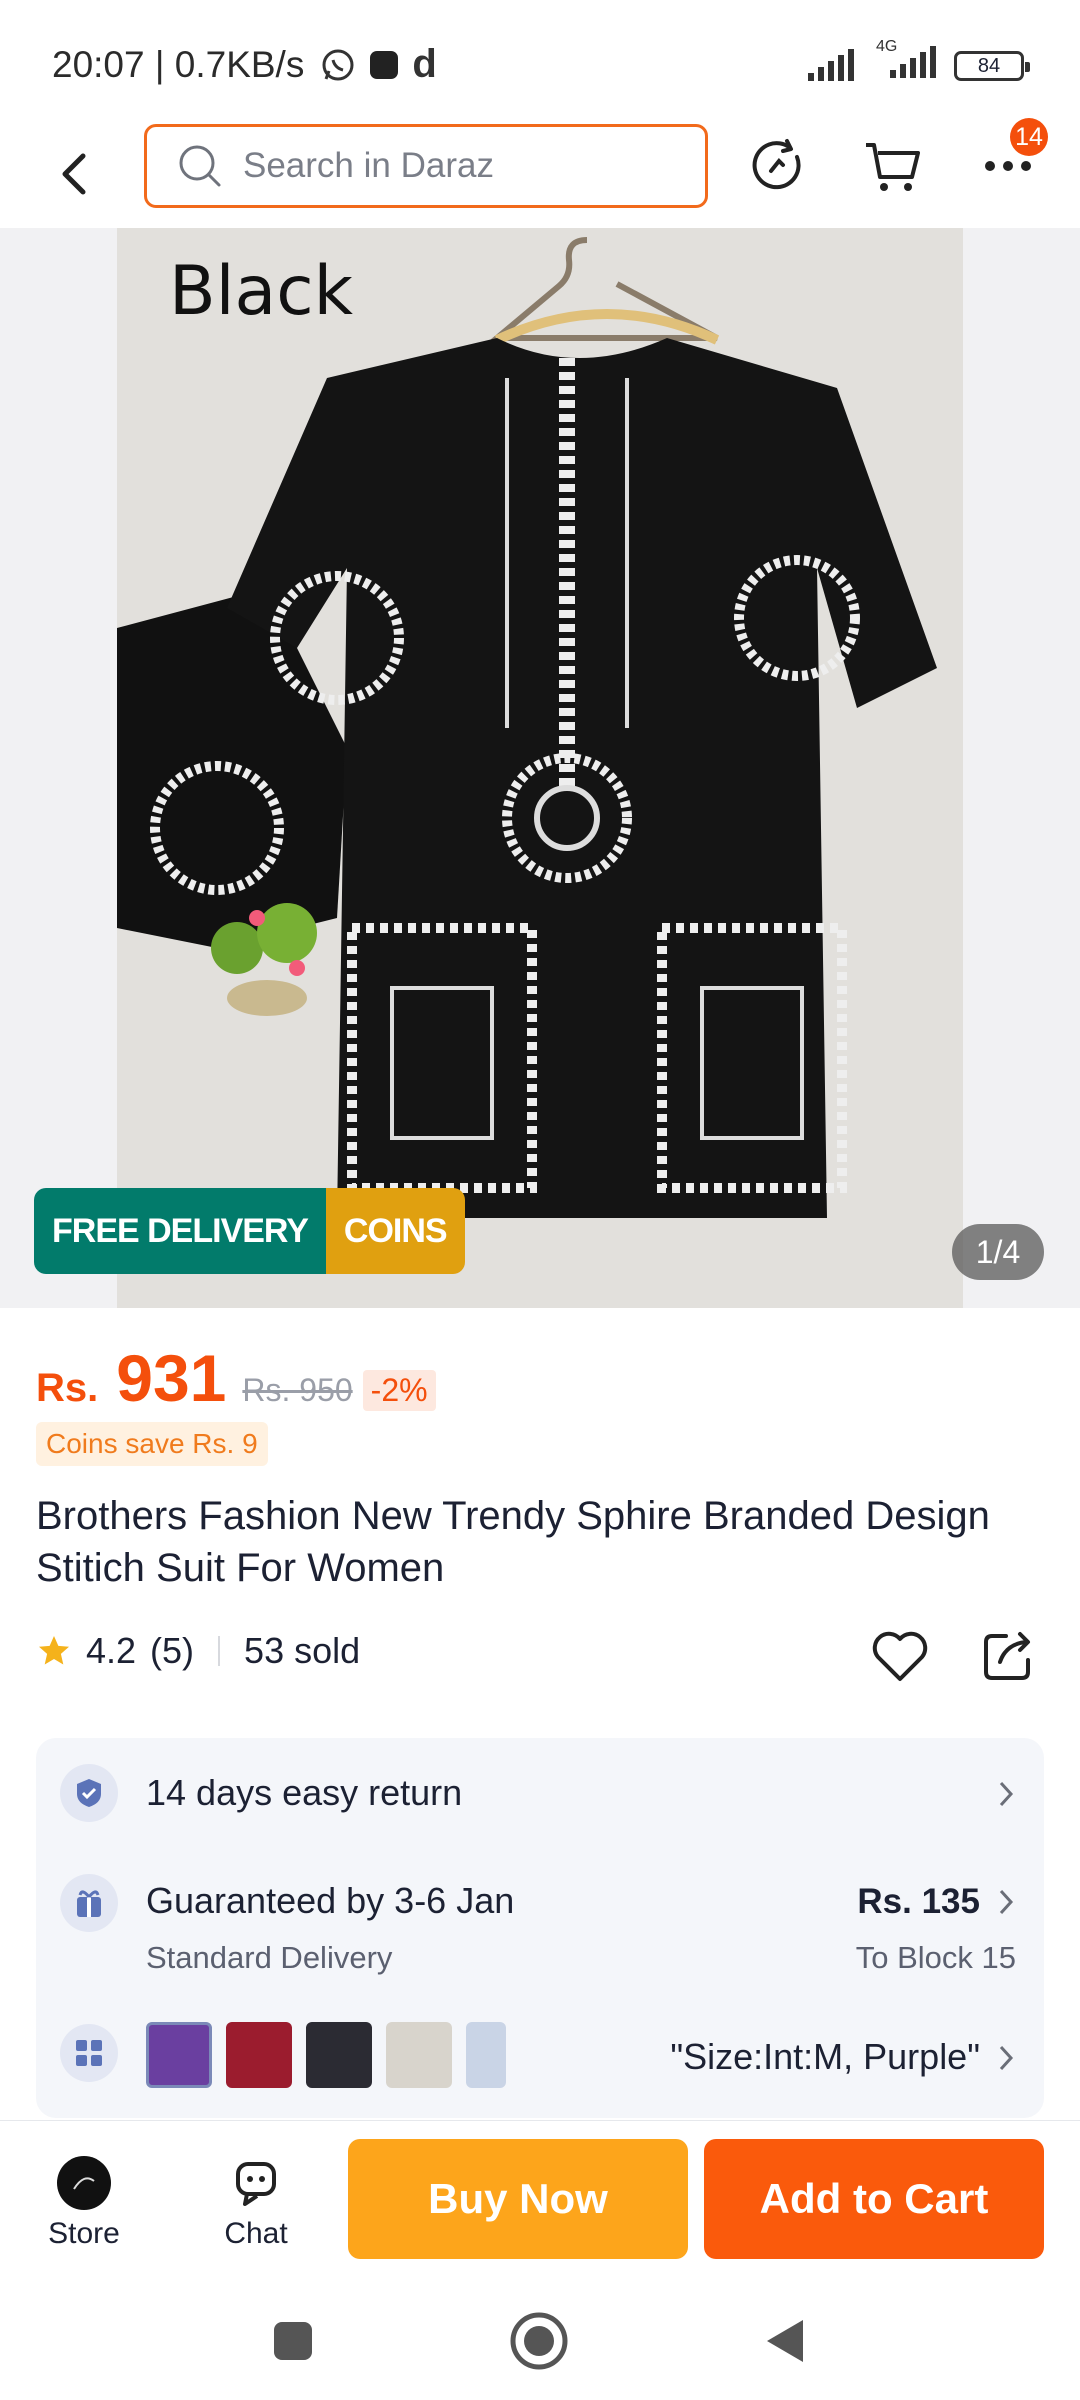 This screenshot has width=1080, height=2400. I want to click on shield-icon, so click(89, 1793).